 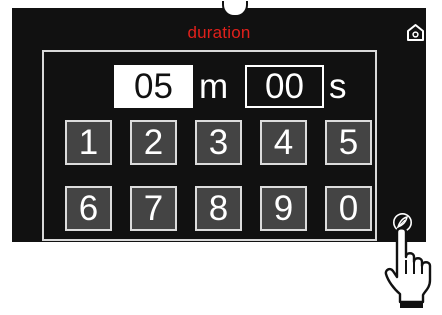 I want to click on time-display: 05 m 00 s, so click(x=239, y=86).